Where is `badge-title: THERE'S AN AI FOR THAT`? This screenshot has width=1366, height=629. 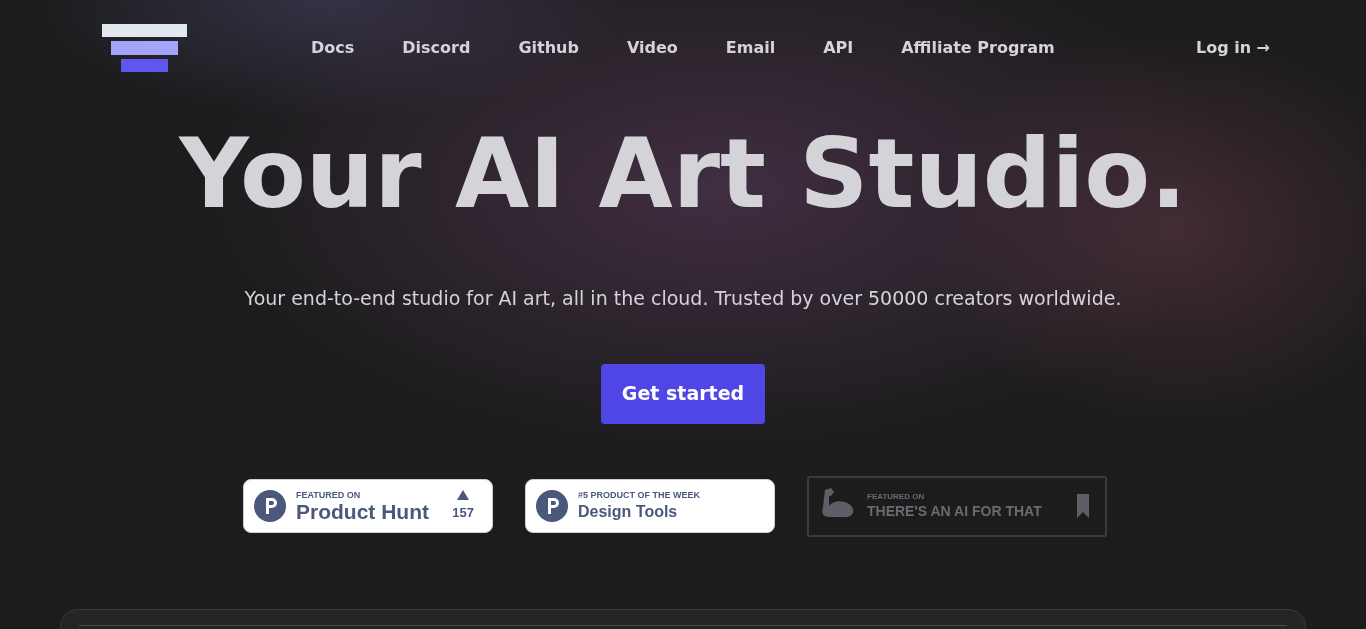 badge-title: THERE'S AN AI FOR THAT is located at coordinates (955, 511).